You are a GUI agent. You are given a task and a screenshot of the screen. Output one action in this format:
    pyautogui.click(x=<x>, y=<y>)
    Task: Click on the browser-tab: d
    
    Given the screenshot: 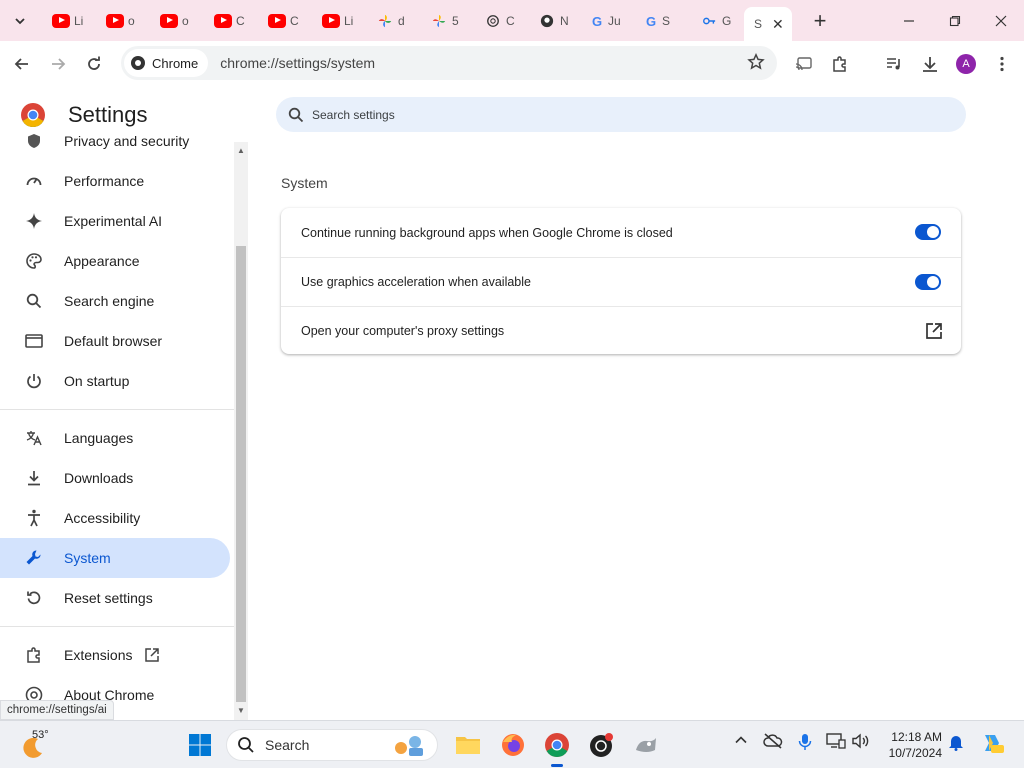 What is the action you would take?
    pyautogui.click(x=393, y=21)
    